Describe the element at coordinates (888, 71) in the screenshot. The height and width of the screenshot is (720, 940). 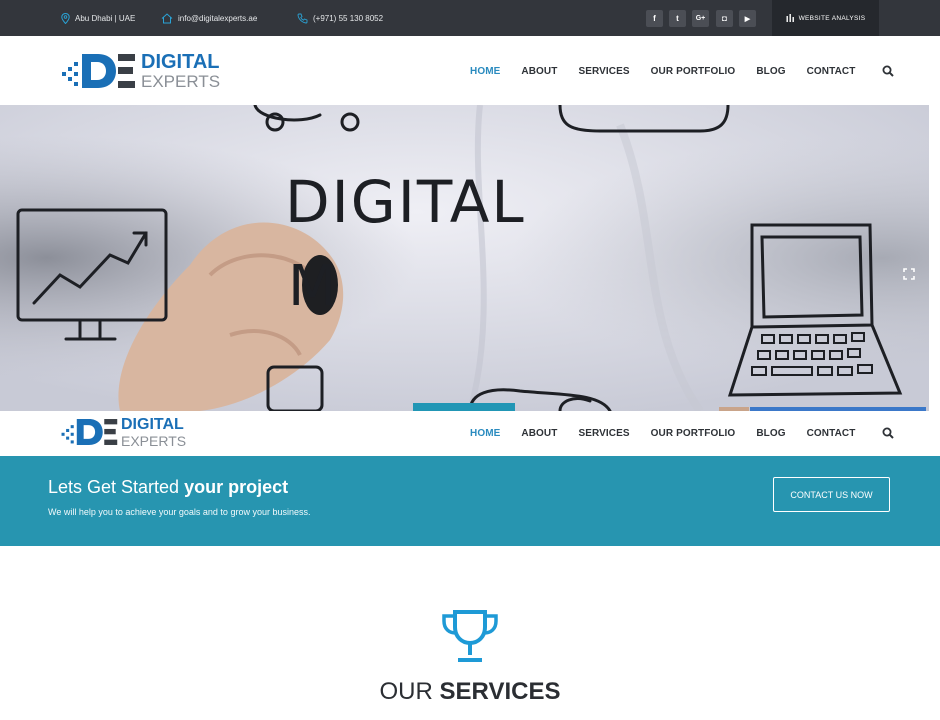
I see `search-icon` at that location.